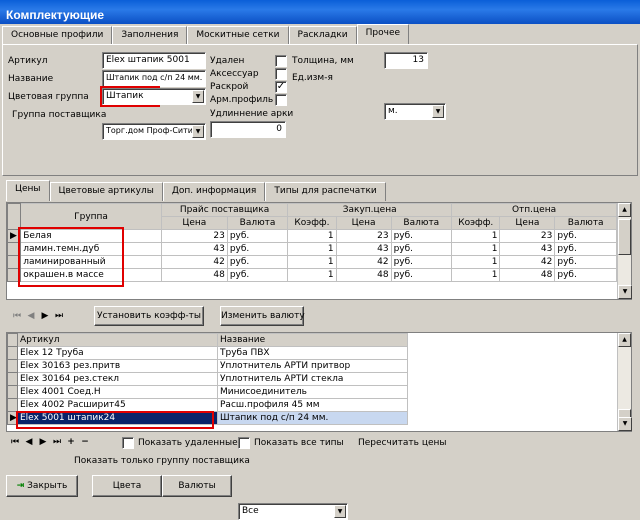 The height and width of the screenshot is (520, 640). I want to click on table-row: Elex 12 Труба Труба ПВХ, so click(207, 353).